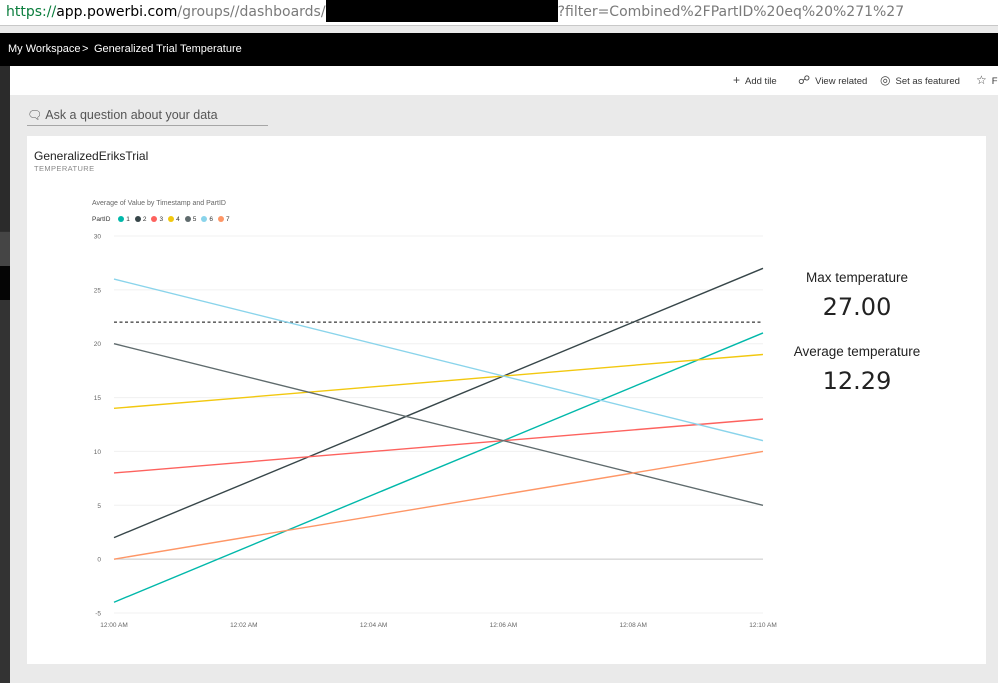 The height and width of the screenshot is (683, 998). Describe the element at coordinates (243, 625) in the screenshot. I see `x-tick-label: 12:02 AM` at that location.